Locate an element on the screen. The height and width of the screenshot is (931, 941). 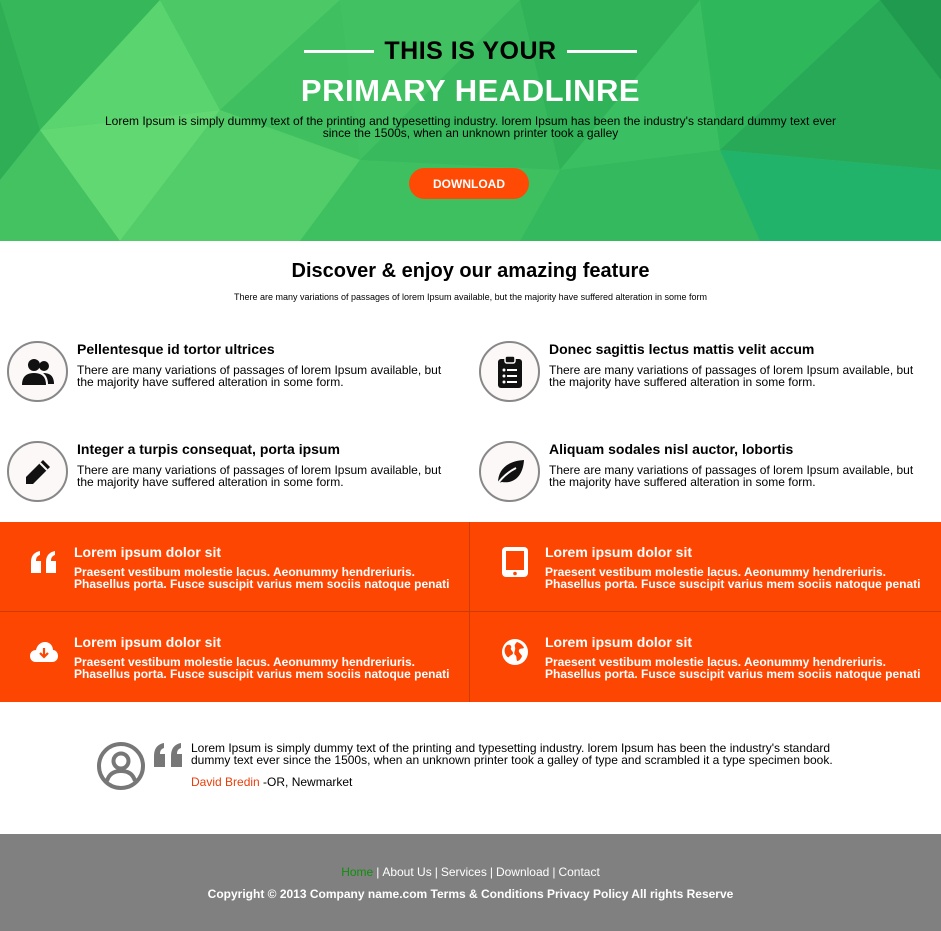
hero-divider-right is located at coordinates (601, 51).